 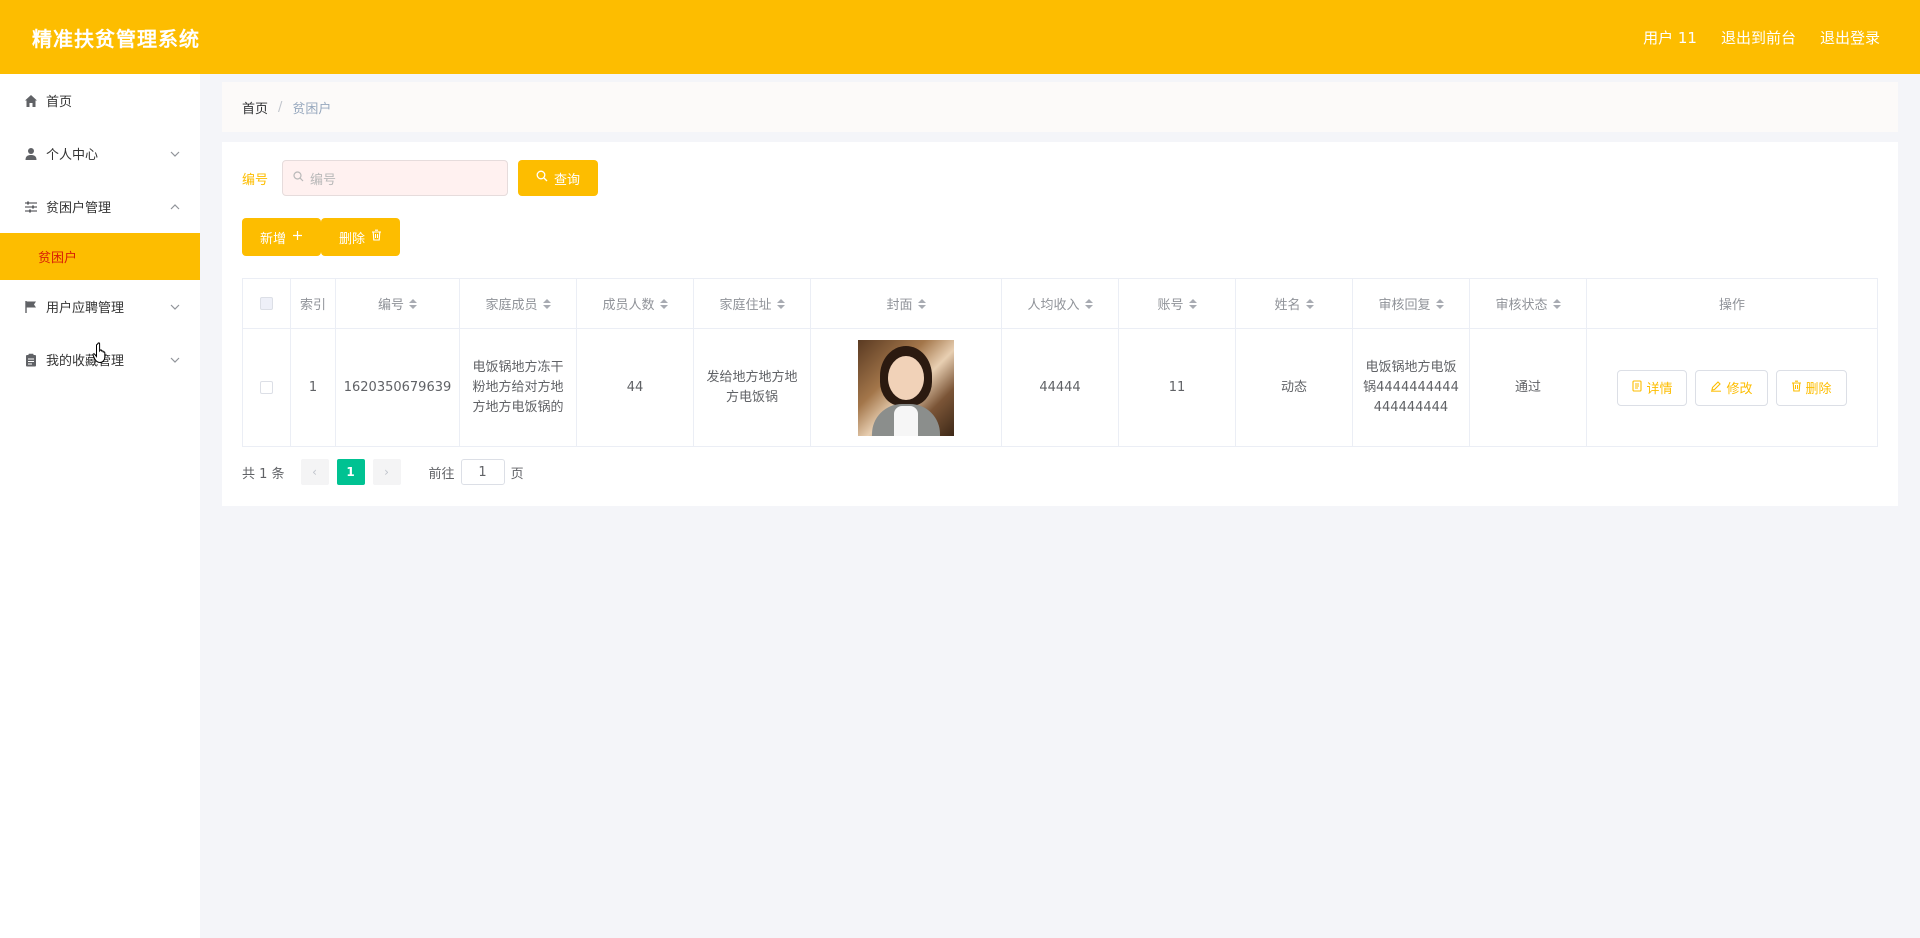 I want to click on cell-text: 1, so click(x=313, y=387).